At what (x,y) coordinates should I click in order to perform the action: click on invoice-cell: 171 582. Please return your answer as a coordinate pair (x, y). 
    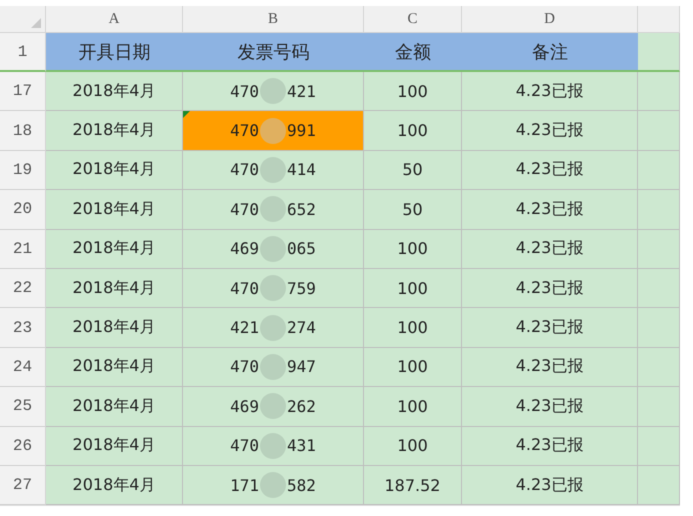
    Looking at the image, I should click on (273, 486).